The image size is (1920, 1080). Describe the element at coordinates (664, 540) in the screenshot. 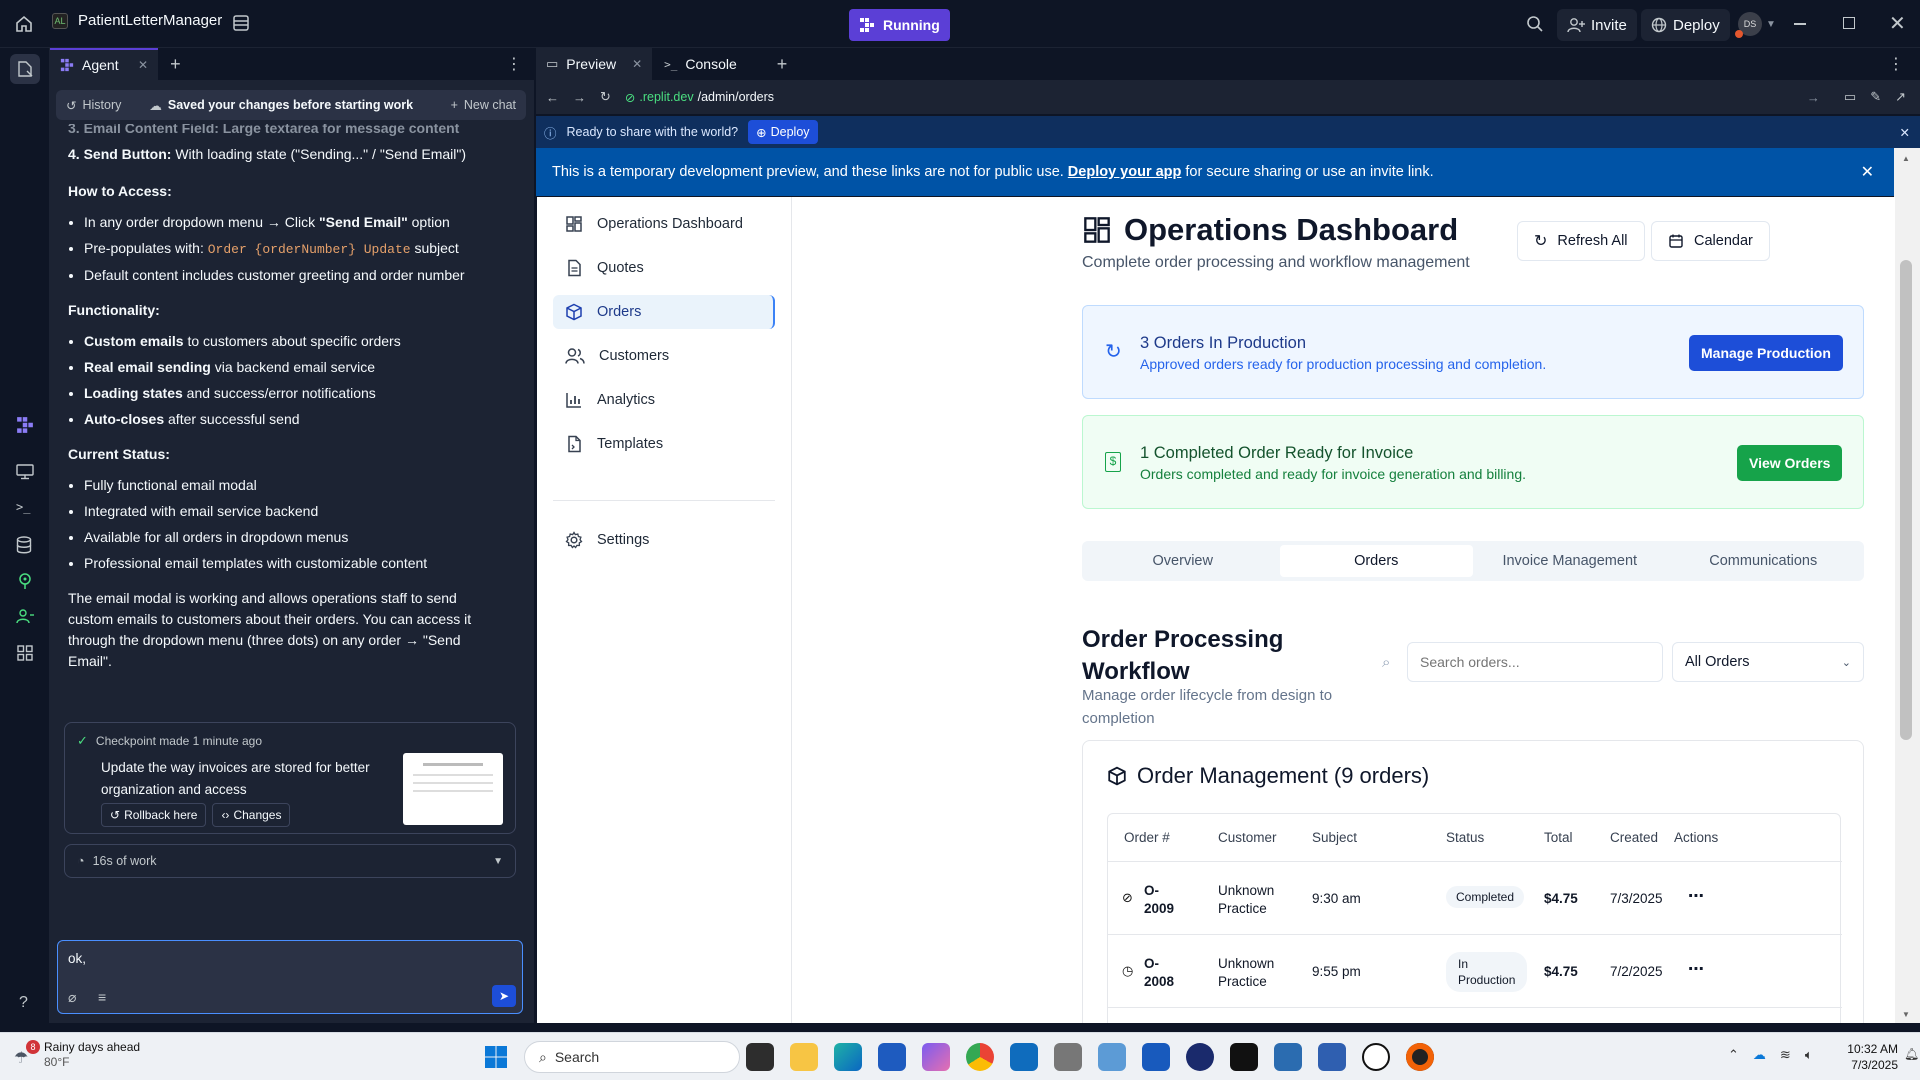

I see `sidebar-item-settings: Settings` at that location.